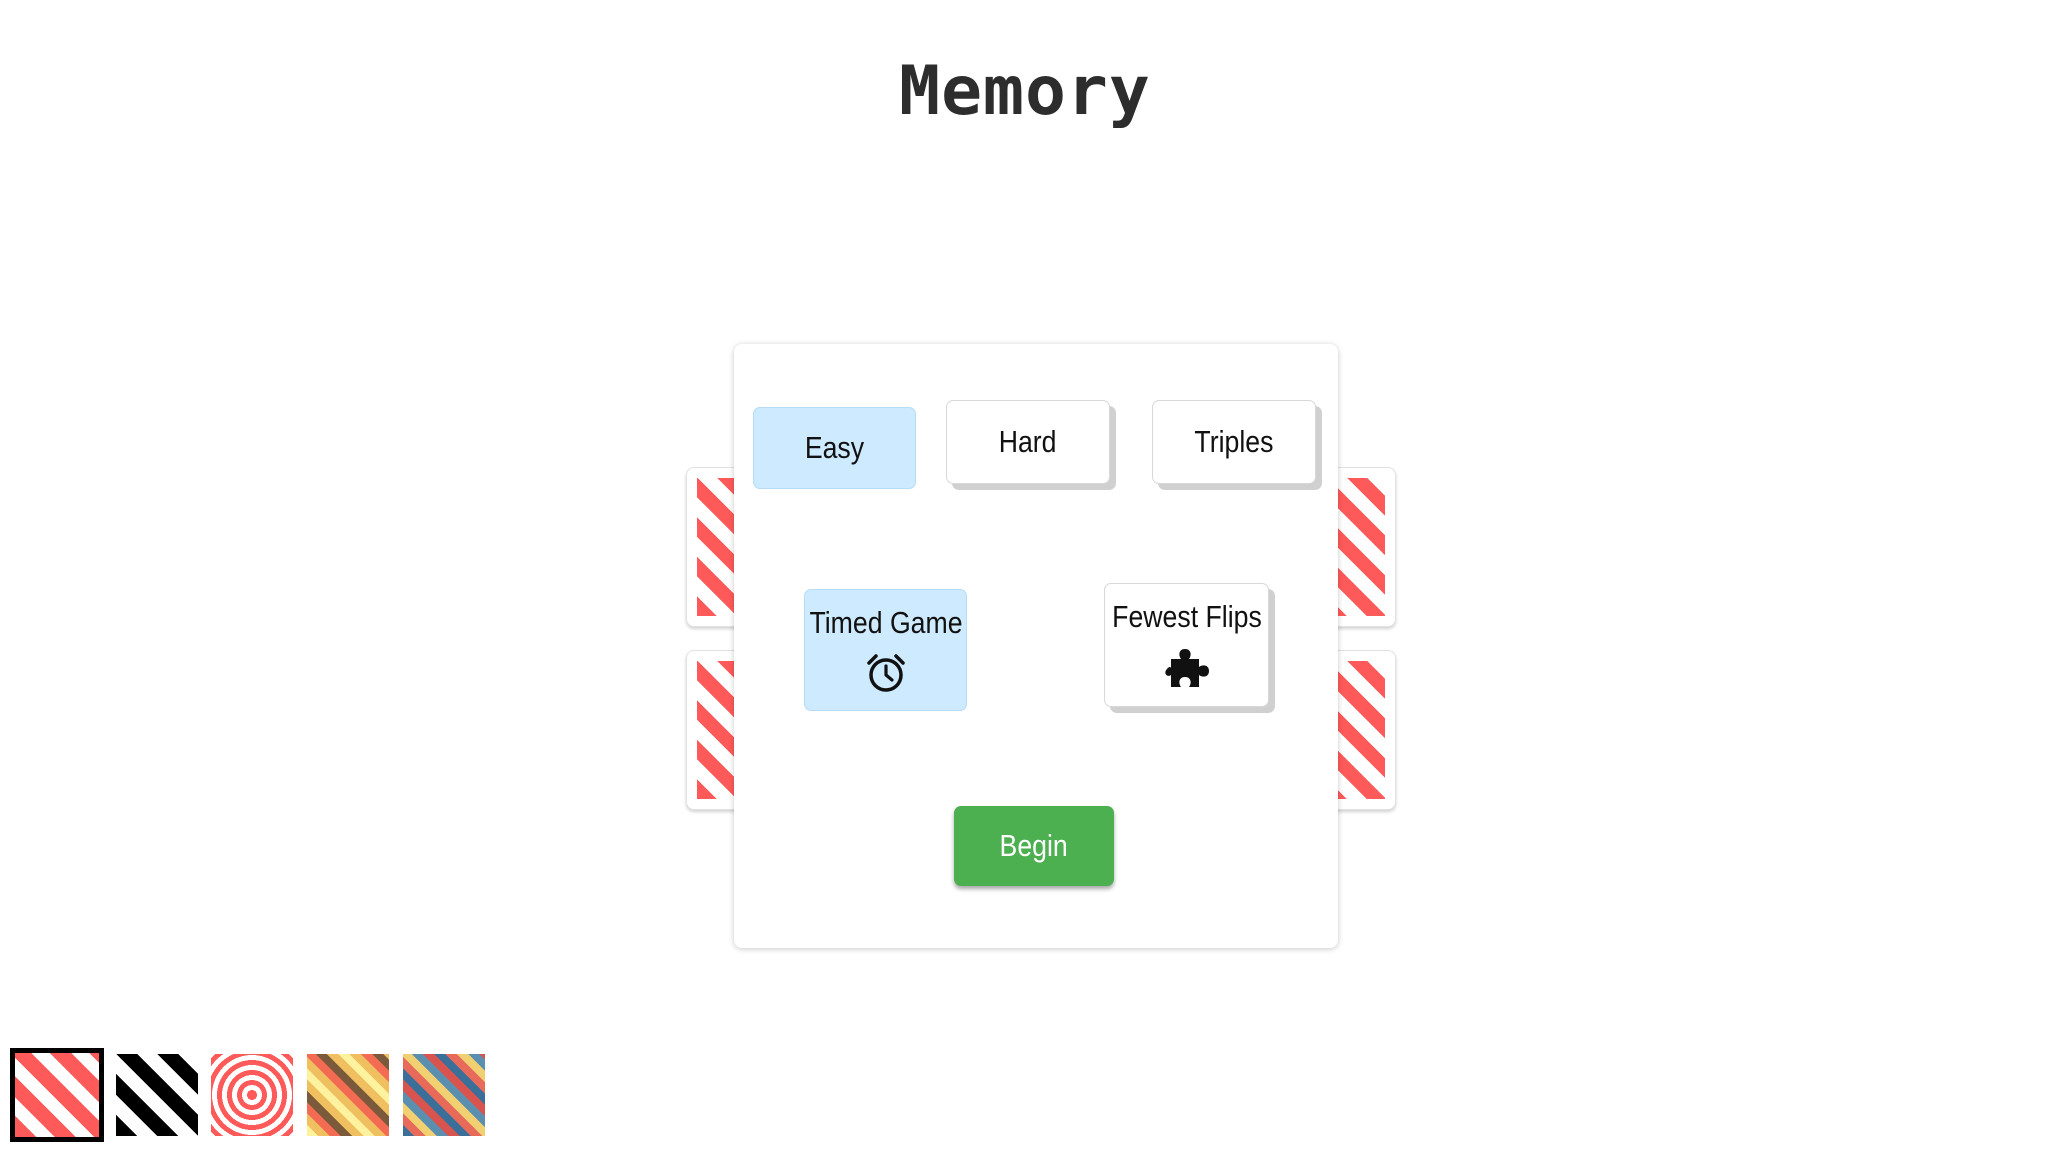  Describe the element at coordinates (885, 650) in the screenshot. I see `mode-timed-game-button: Timed Game` at that location.